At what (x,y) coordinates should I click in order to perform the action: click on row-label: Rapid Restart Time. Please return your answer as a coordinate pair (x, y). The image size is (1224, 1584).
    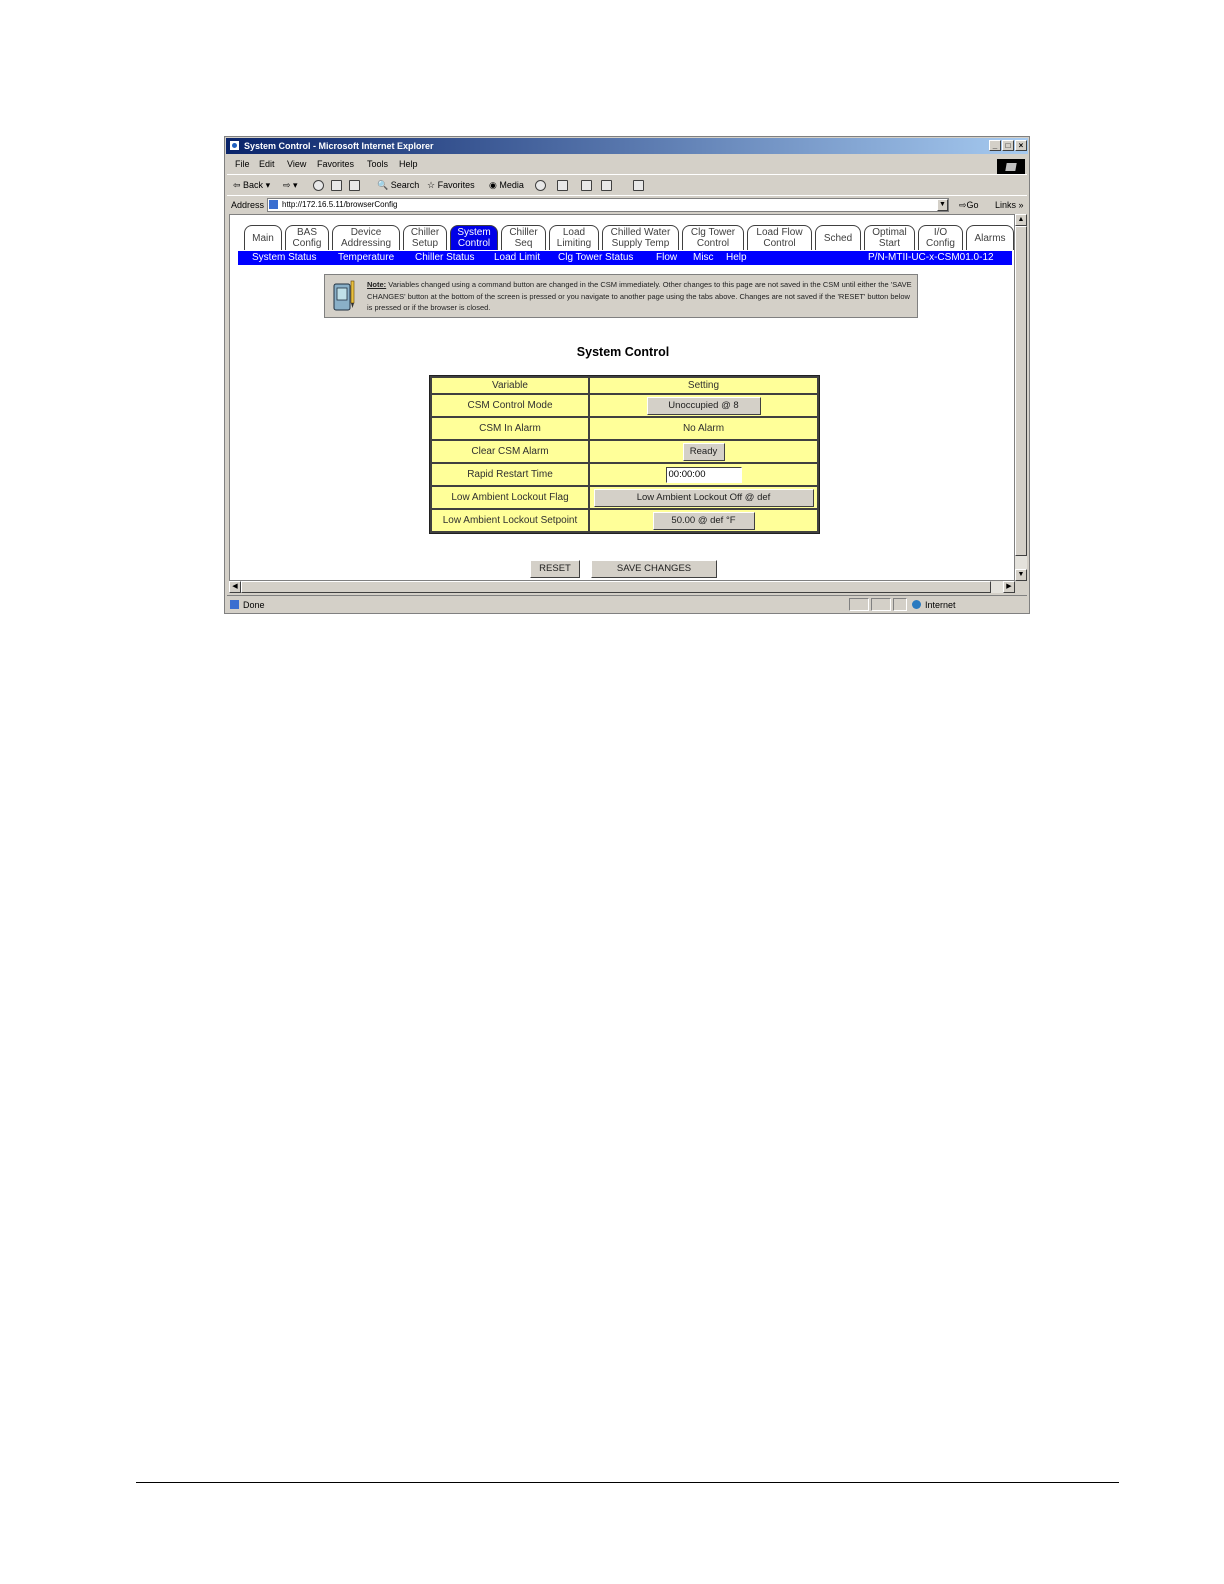
    Looking at the image, I should click on (510, 474).